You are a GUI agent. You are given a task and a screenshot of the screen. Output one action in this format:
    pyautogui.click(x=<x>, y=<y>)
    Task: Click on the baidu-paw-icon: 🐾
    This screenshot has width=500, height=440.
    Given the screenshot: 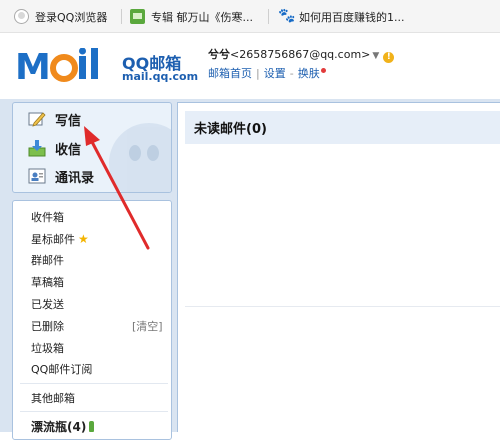 What is the action you would take?
    pyautogui.click(x=287, y=16)
    